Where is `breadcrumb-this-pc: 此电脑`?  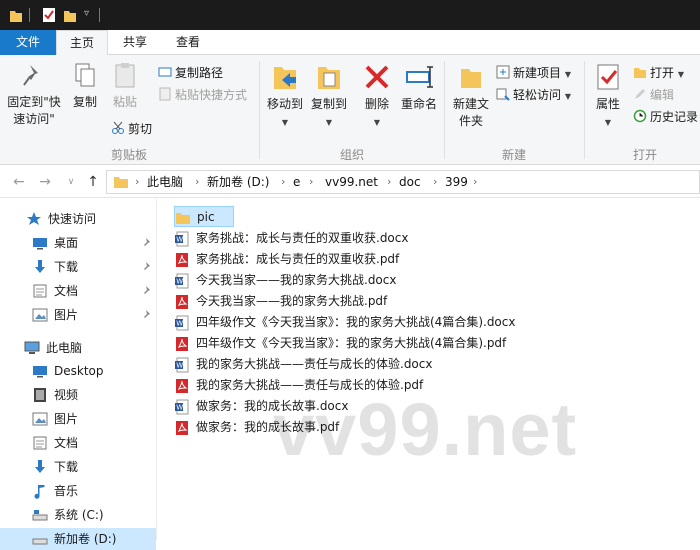
breadcrumb-this-pc: 此电脑 is located at coordinates (165, 182).